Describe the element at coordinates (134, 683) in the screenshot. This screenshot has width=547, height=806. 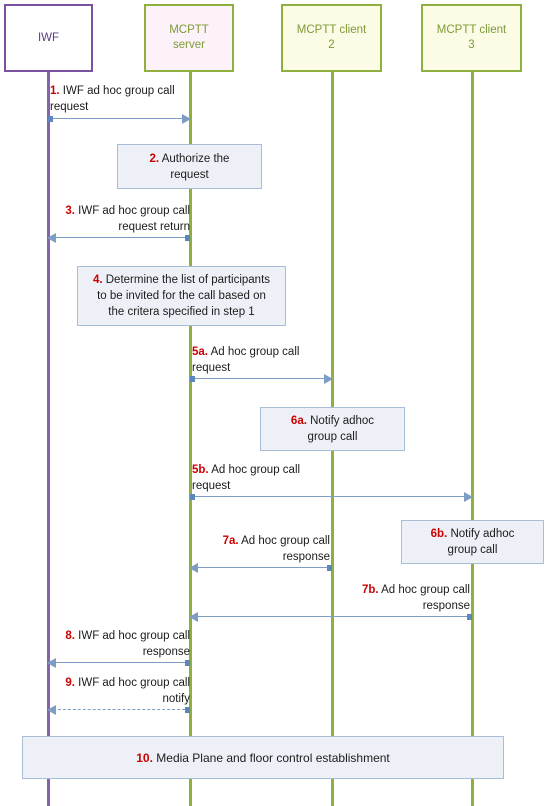
I see `message-text-step-9-line1: IWF ad hoc group call` at that location.